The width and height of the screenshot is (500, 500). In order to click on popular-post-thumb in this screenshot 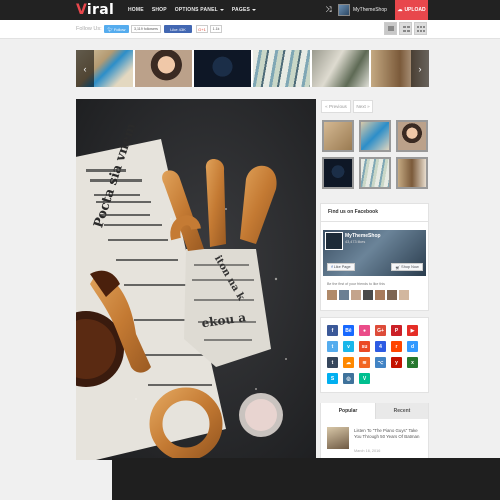, I will do `click(338, 438)`.